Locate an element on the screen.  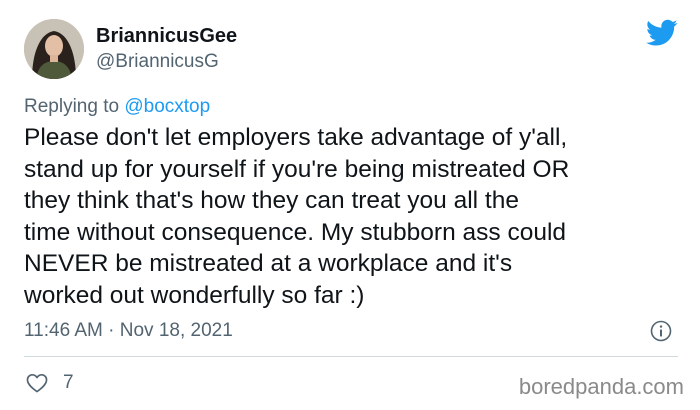
heart-icon is located at coordinates (37, 383).